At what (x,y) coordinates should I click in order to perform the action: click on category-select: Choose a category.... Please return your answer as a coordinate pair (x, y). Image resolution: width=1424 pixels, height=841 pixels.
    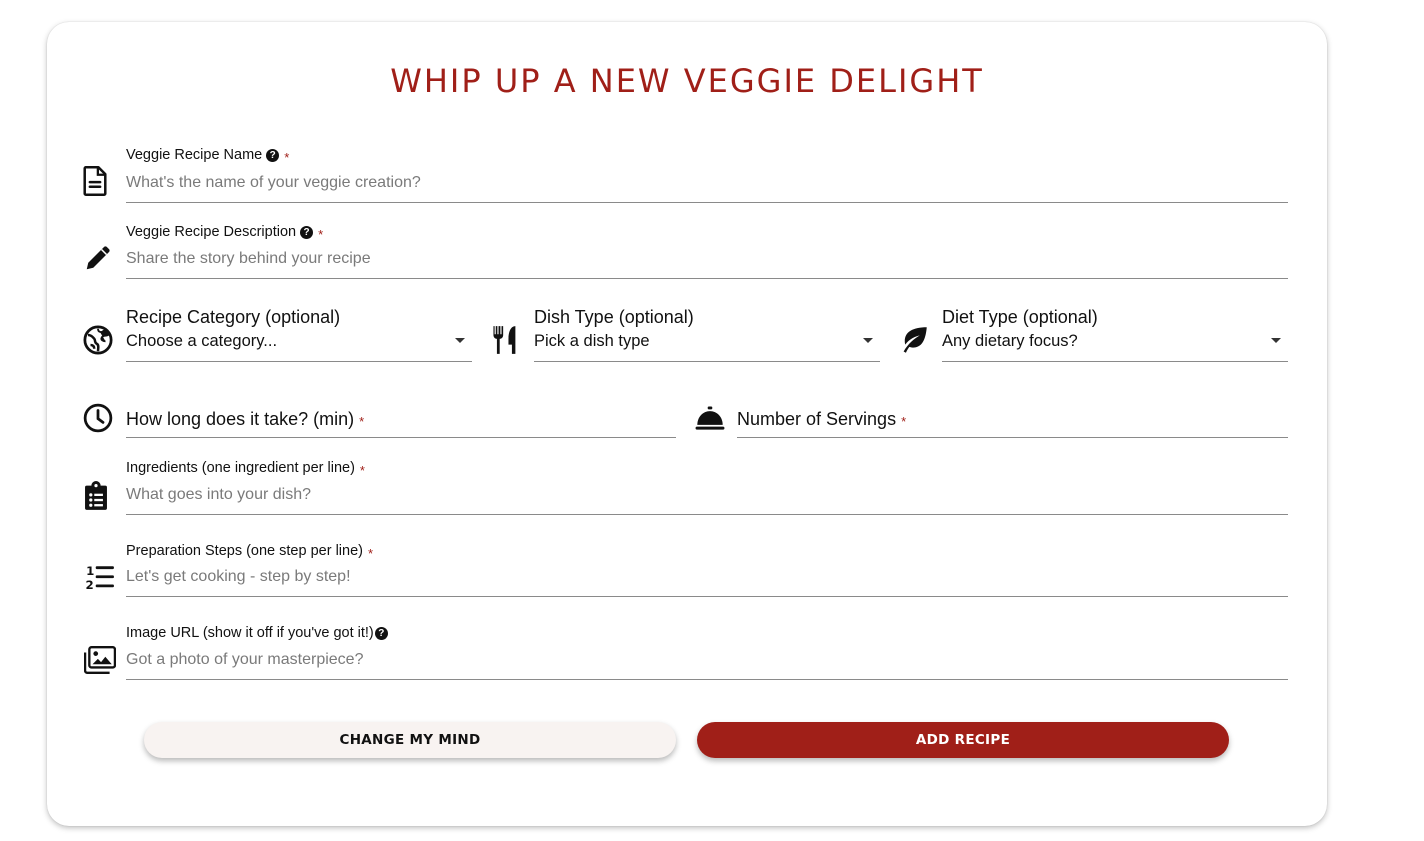
    Looking at the image, I should click on (201, 341).